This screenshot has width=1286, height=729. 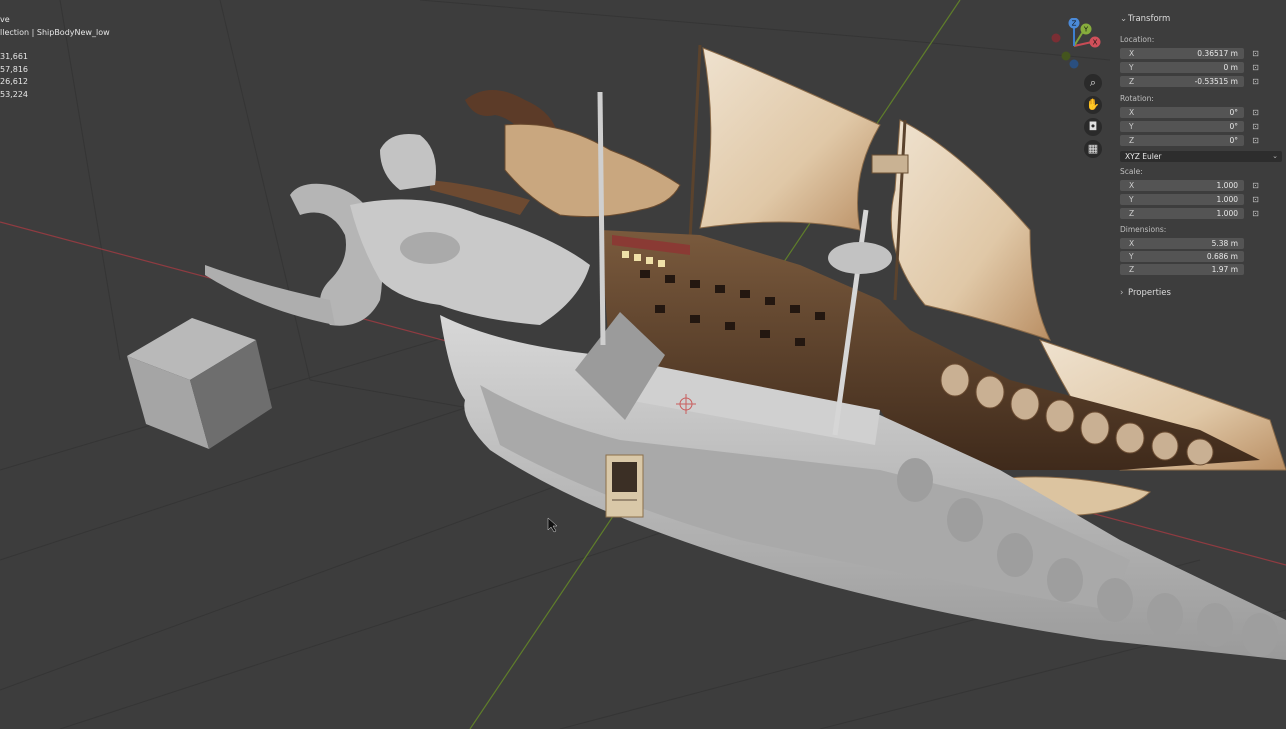 I want to click on grid-perspective-icon: ▦, so click(x=1093, y=149).